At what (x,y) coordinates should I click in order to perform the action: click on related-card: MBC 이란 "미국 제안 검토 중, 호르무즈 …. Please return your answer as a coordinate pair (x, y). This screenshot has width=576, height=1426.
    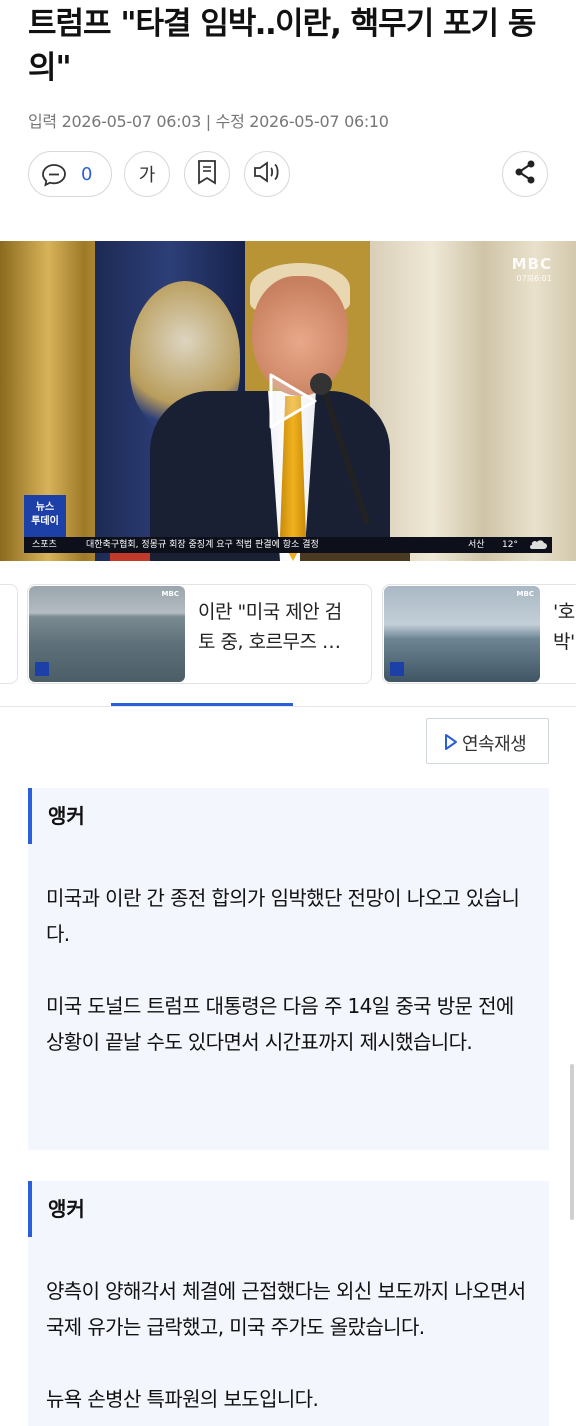
    Looking at the image, I should click on (199, 634).